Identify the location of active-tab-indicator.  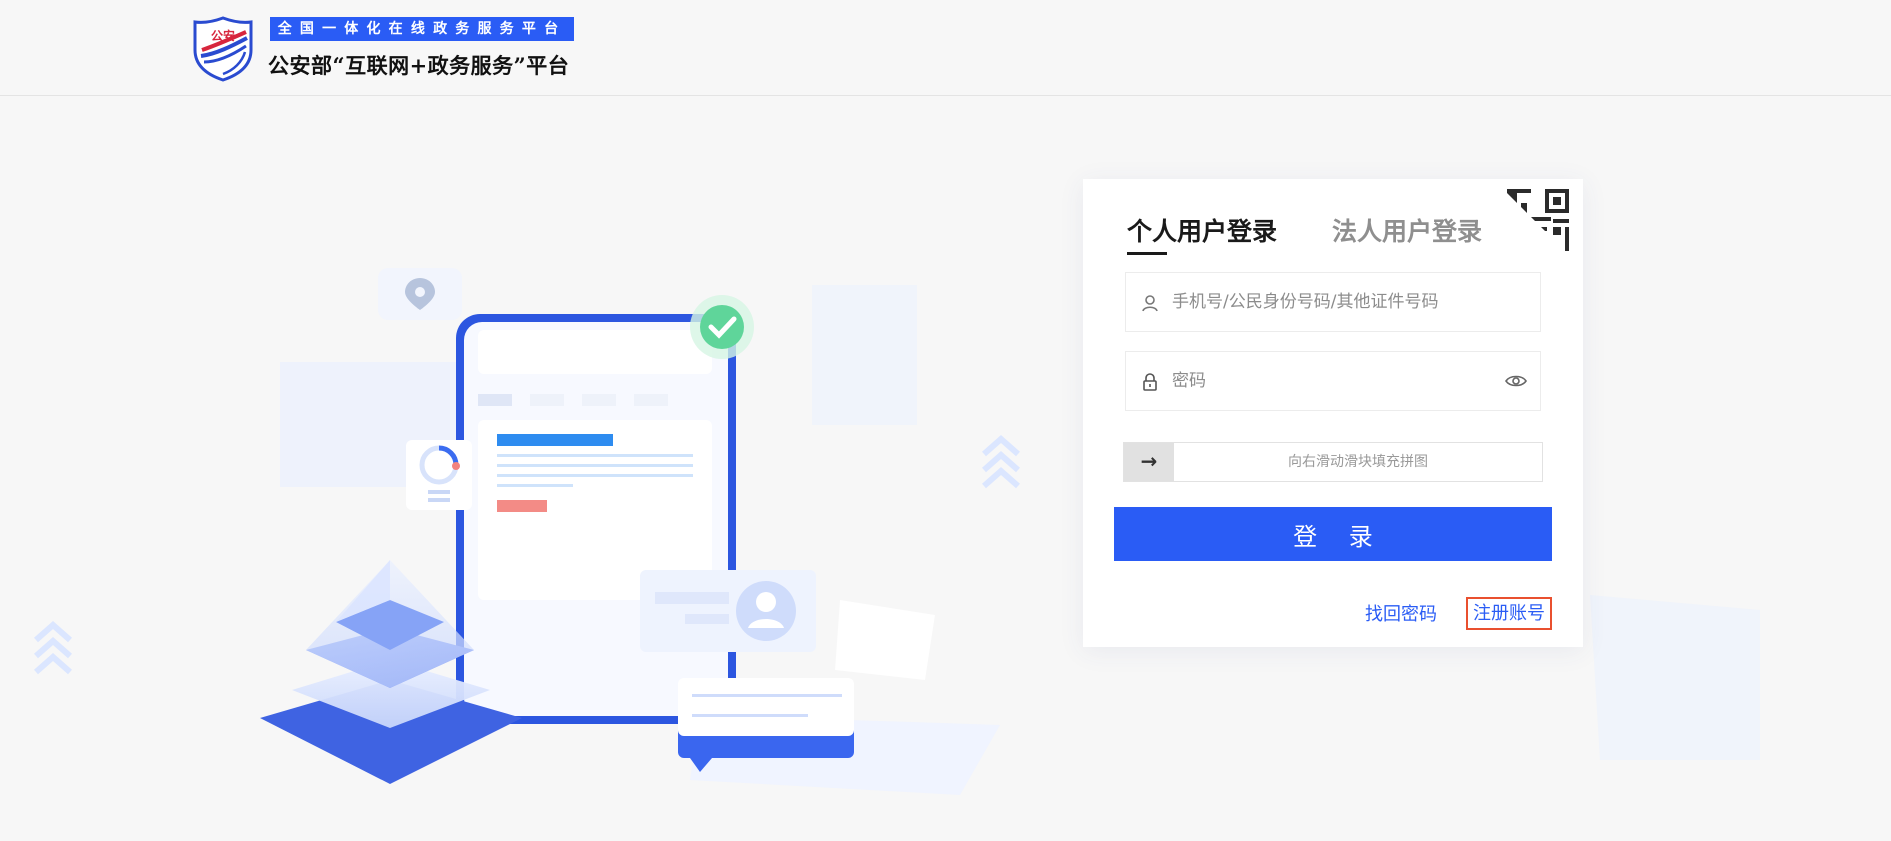
(1147, 253).